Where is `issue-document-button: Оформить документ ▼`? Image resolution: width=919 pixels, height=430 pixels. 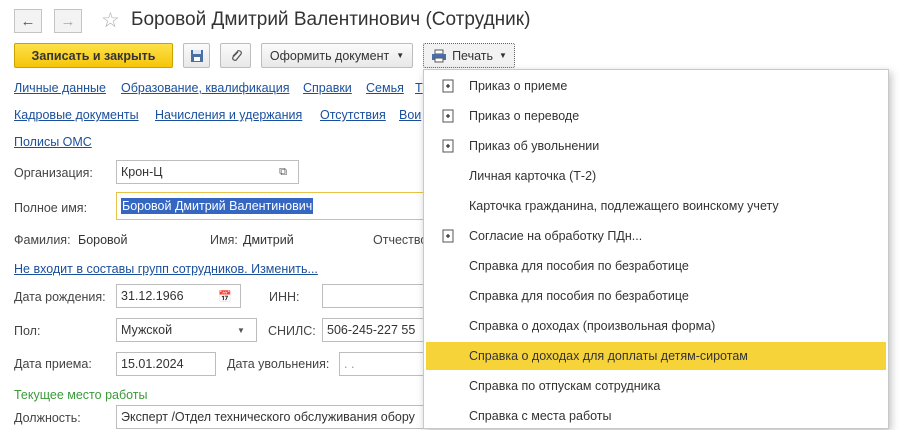
issue-document-button: Оформить документ ▼ is located at coordinates (337, 55).